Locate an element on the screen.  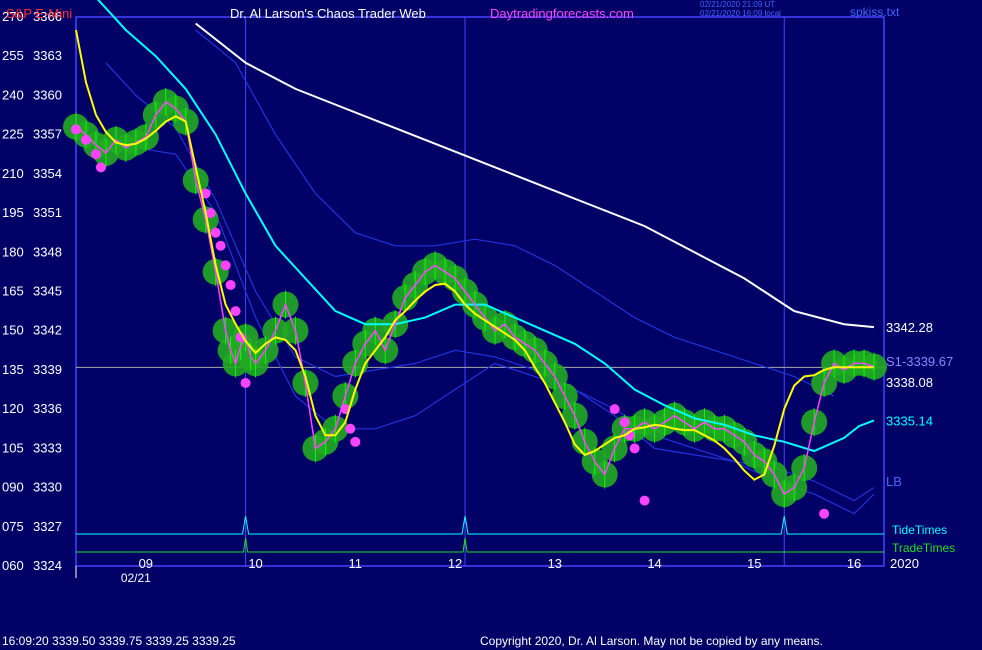
y-tick-price-9: 3339 is located at coordinates (47, 369).